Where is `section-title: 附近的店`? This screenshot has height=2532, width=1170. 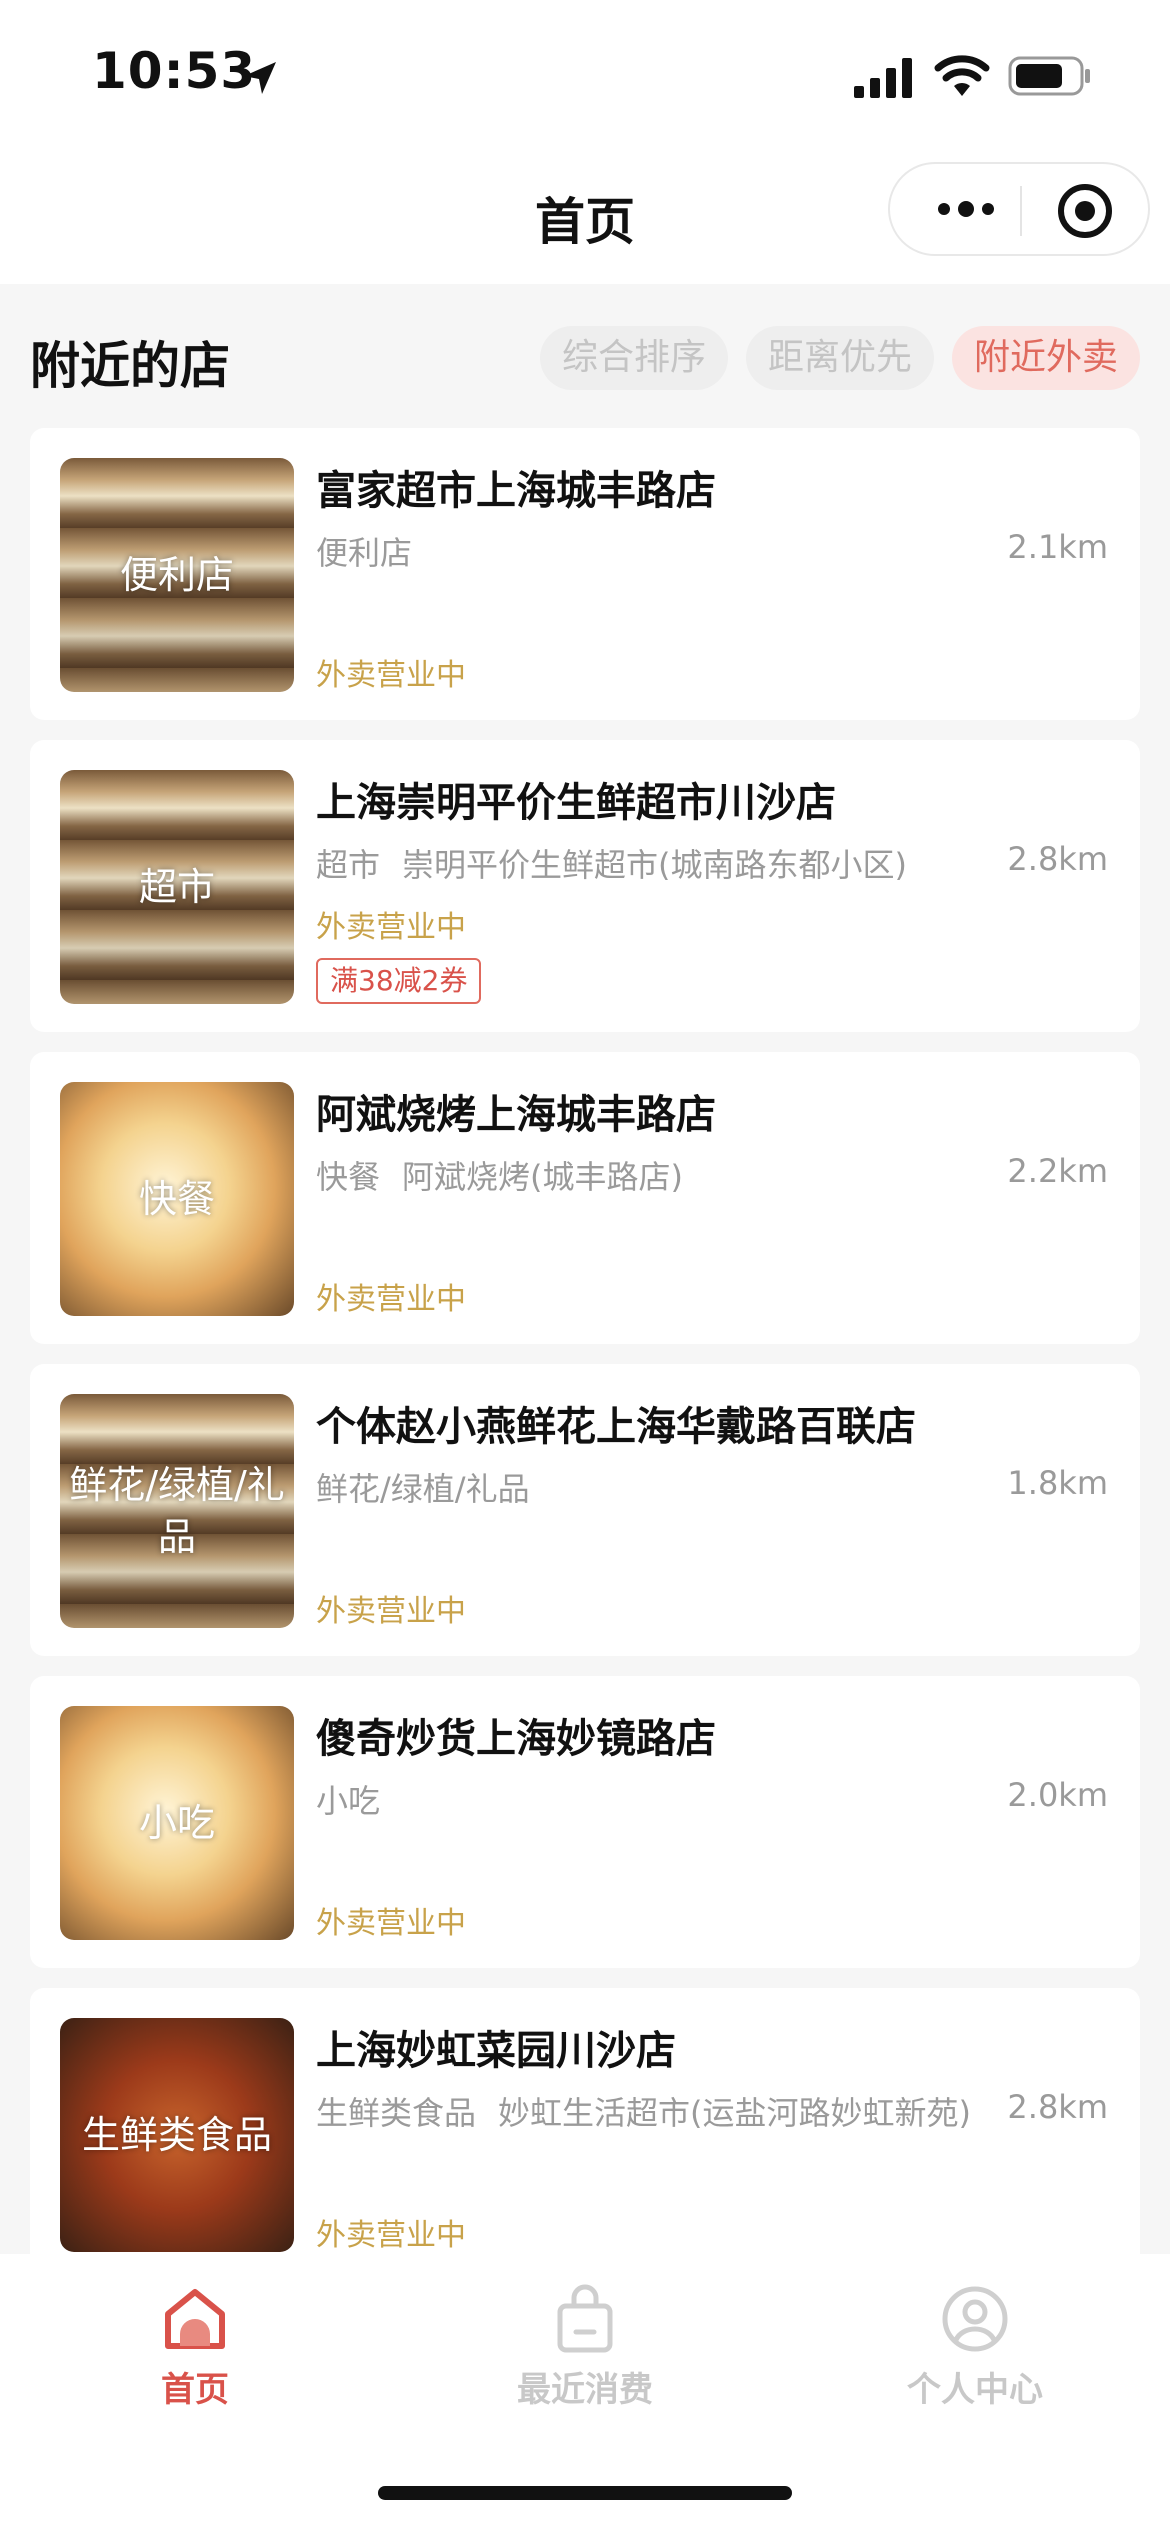 section-title: 附近的店 is located at coordinates (130, 366).